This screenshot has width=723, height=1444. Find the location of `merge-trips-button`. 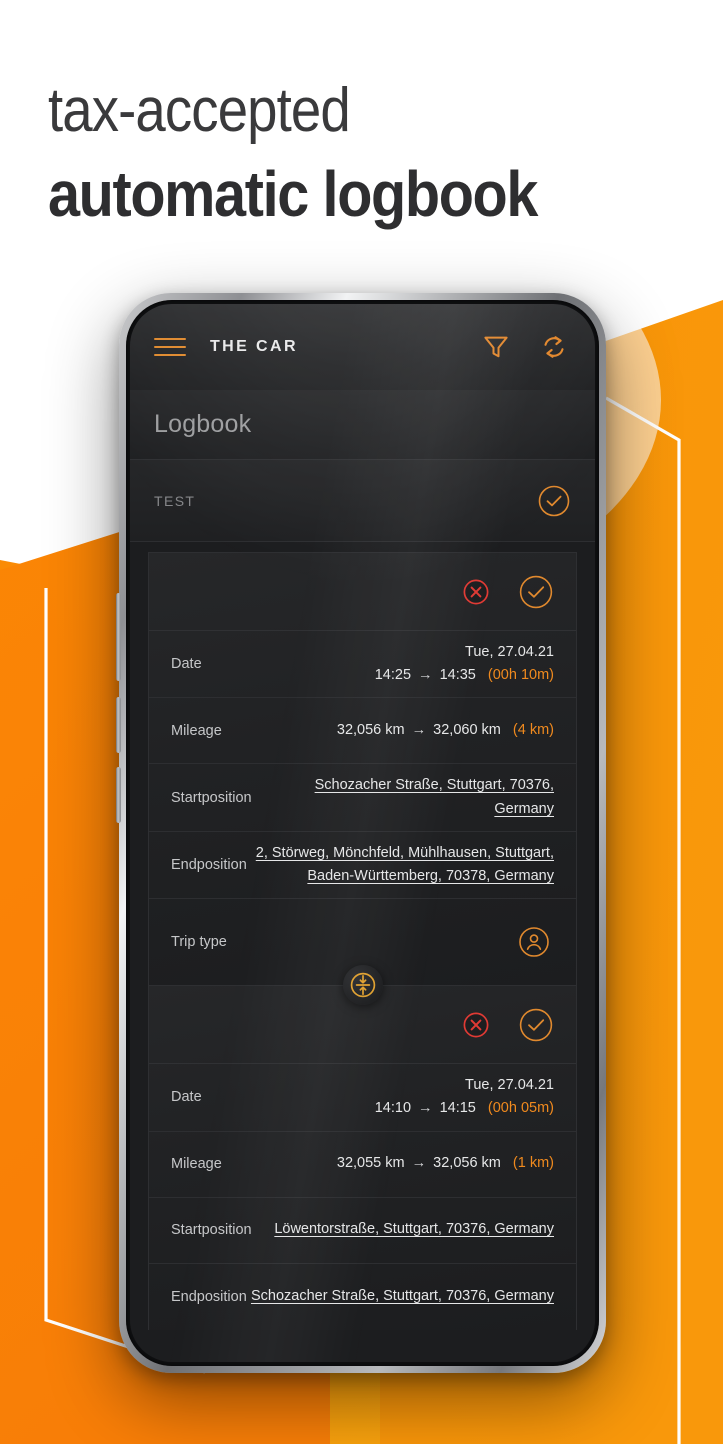

merge-trips-button is located at coordinates (362, 985).